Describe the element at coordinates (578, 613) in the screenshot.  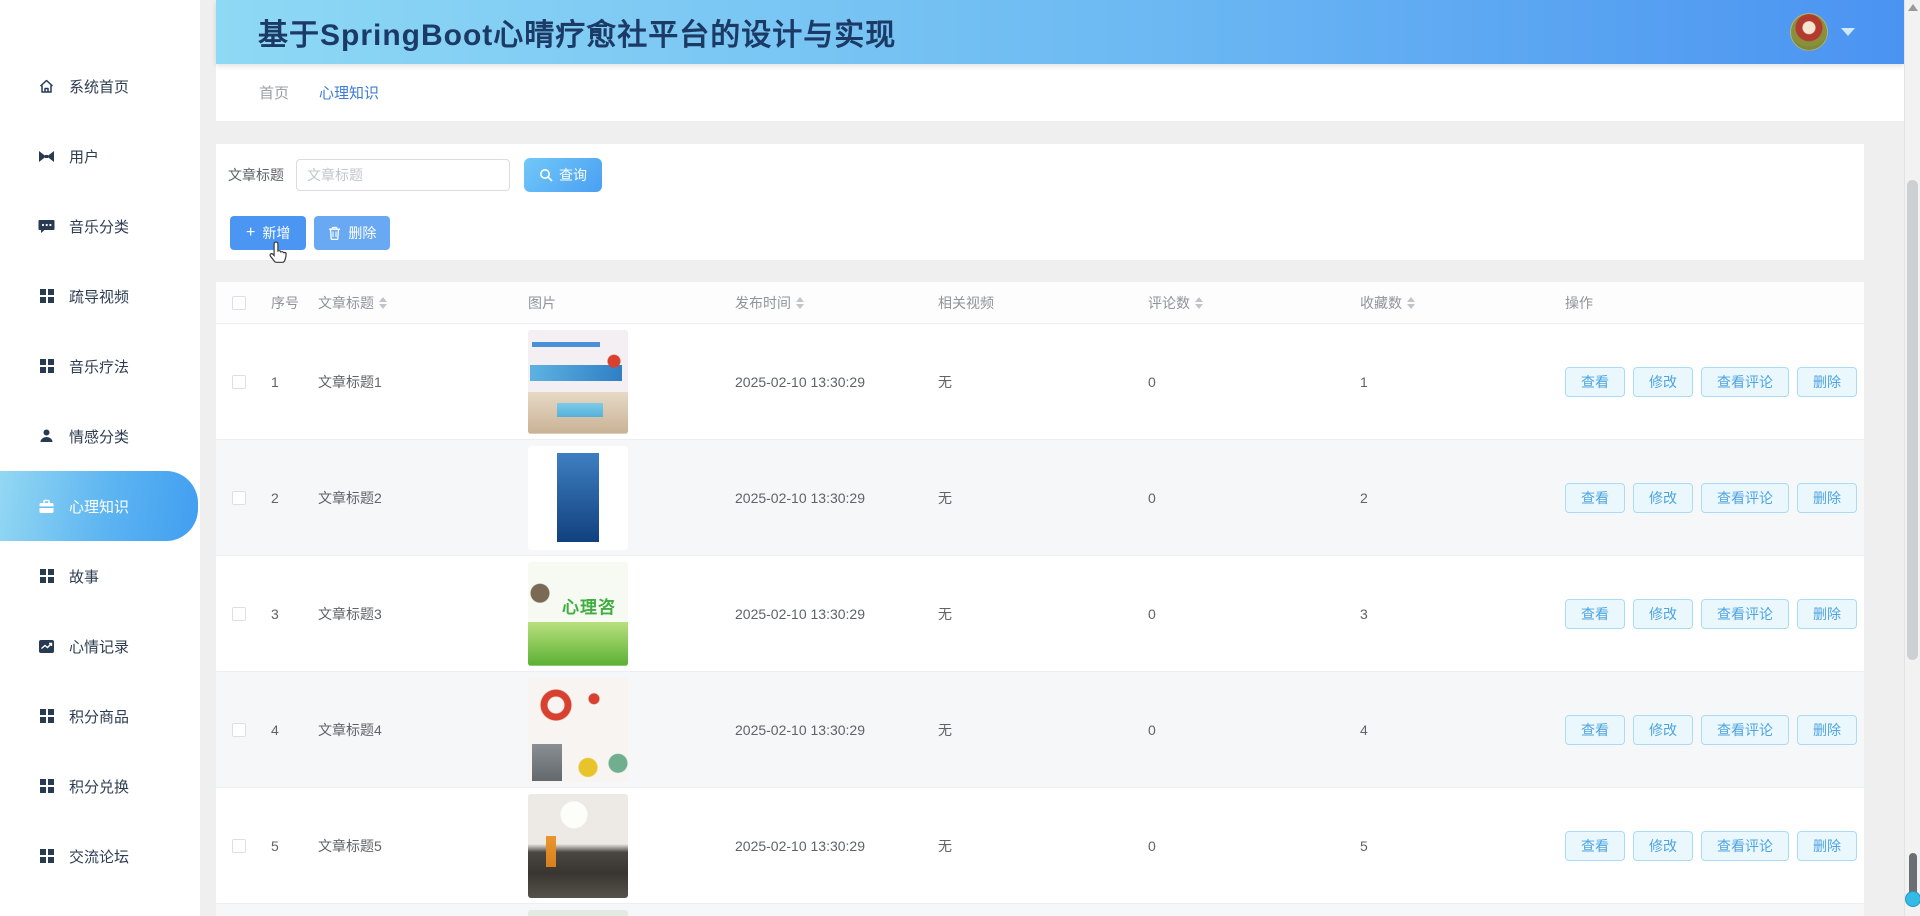
I see `article-image: 心理咨` at that location.